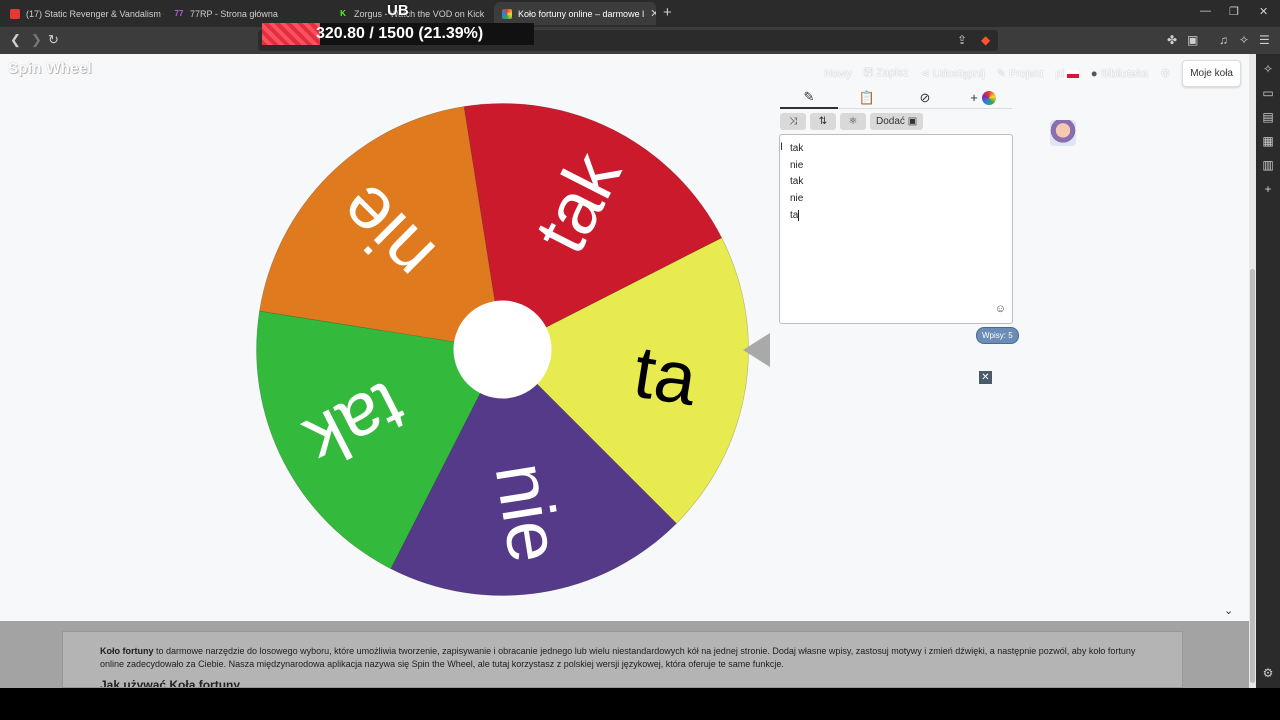 Image resolution: width=1280 pixels, height=720 pixels. What do you see at coordinates (1228, 610) in the screenshot?
I see `chevron-down-icon: ⌄` at bounding box center [1228, 610].